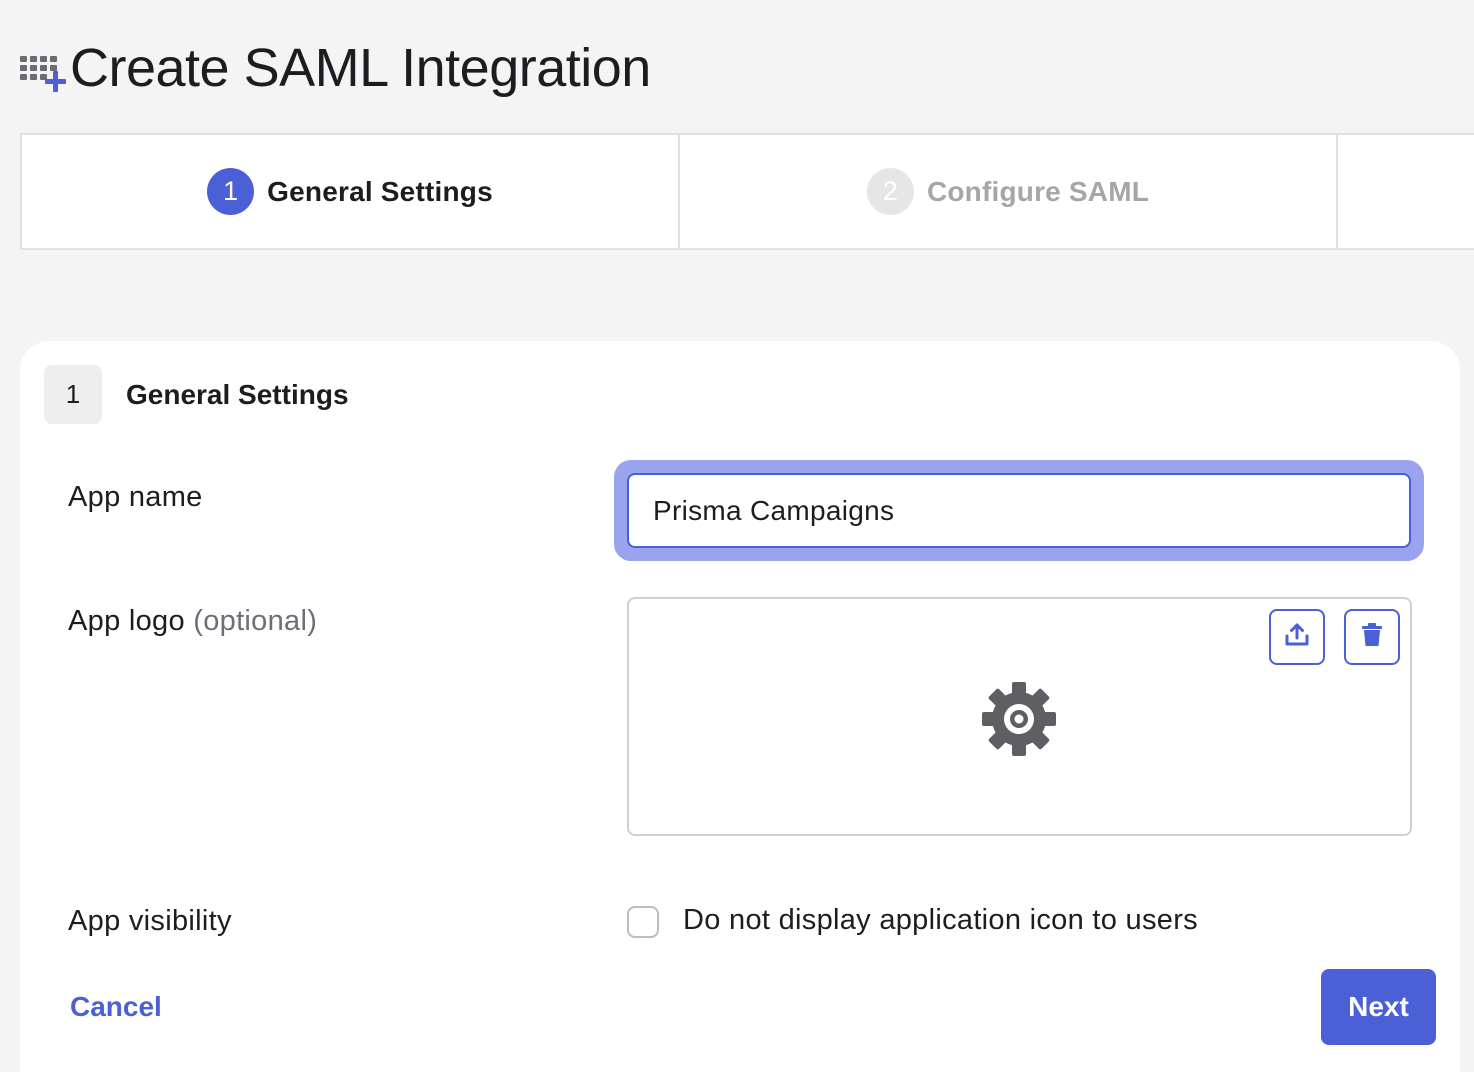 This screenshot has height=1072, width=1474. What do you see at coordinates (890, 191) in the screenshot?
I see `step-number-badge: 2` at bounding box center [890, 191].